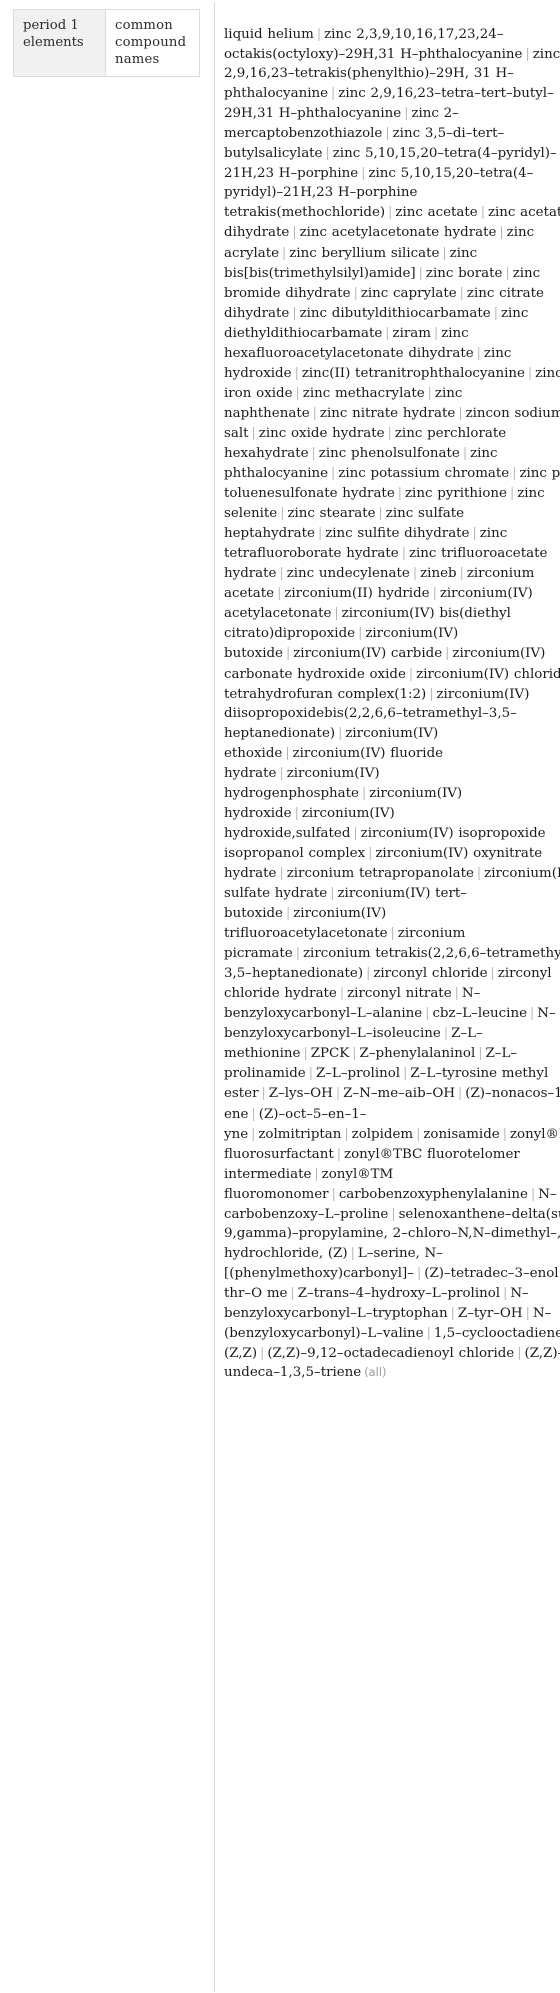  Describe the element at coordinates (438, 573) in the screenshot. I see `compound-name-item: zineb` at that location.